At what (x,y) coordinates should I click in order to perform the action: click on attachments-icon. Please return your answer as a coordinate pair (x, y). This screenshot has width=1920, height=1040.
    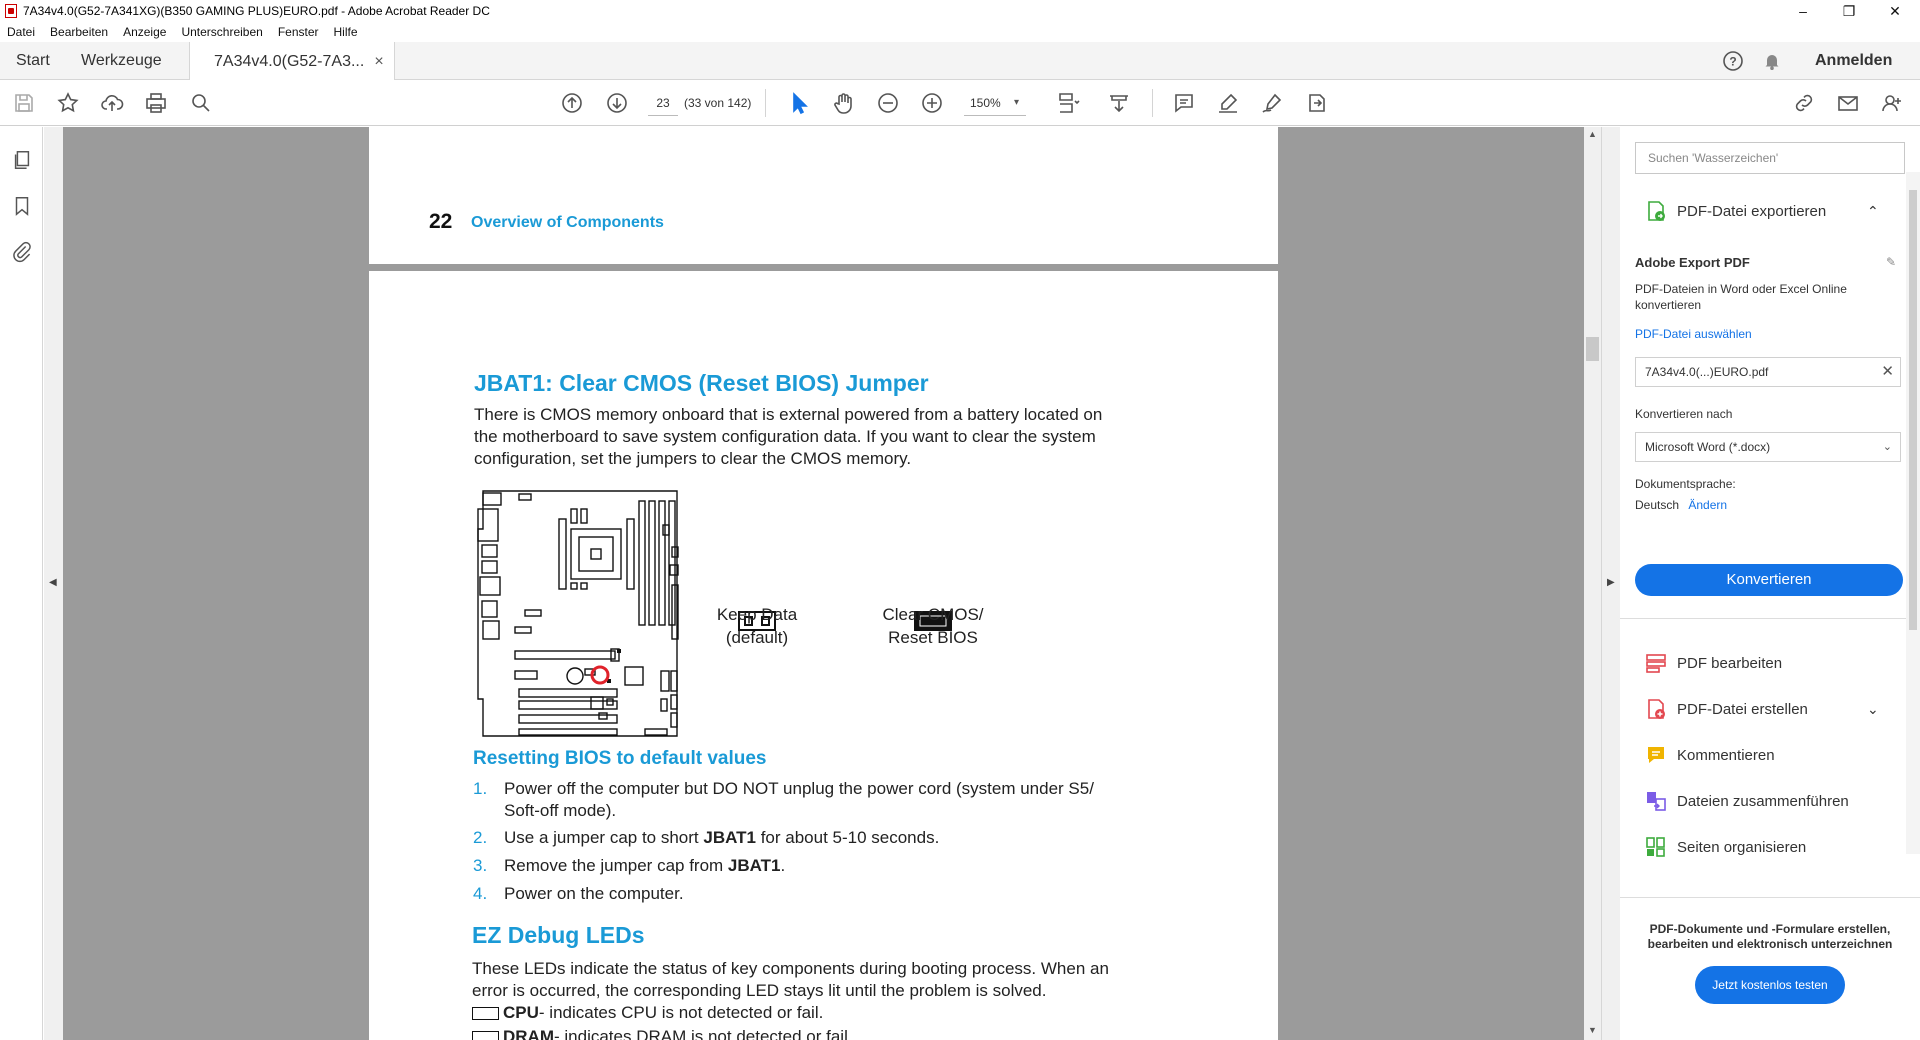
    Looking at the image, I should click on (22, 252).